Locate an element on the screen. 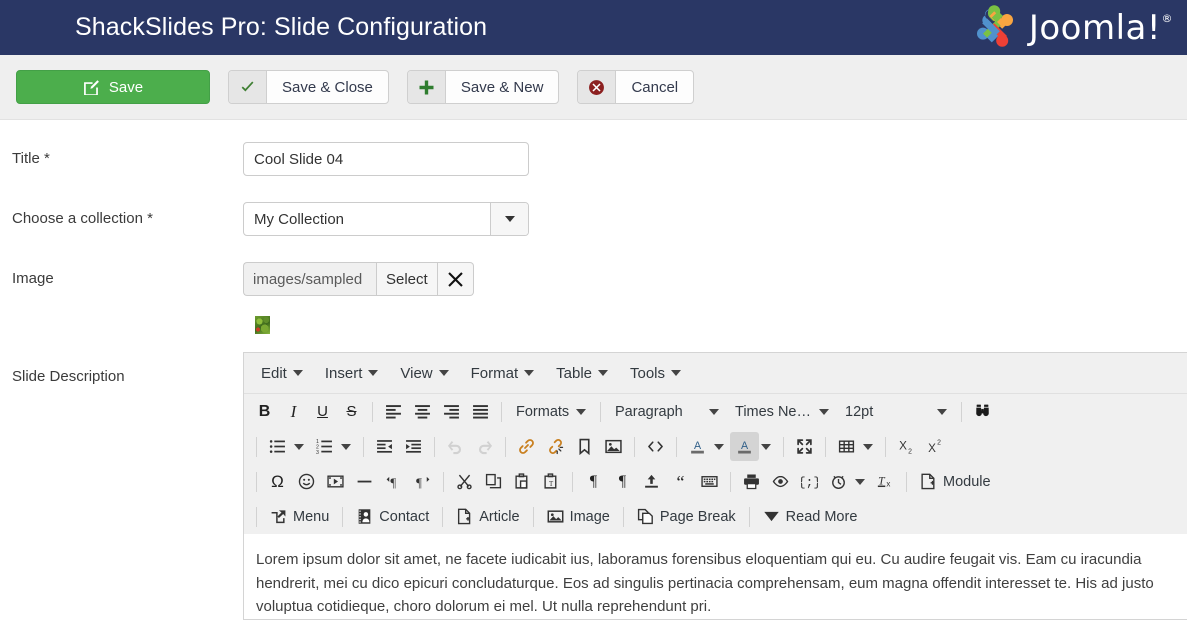 The image size is (1187, 640). fullscreen-icon is located at coordinates (804, 446).